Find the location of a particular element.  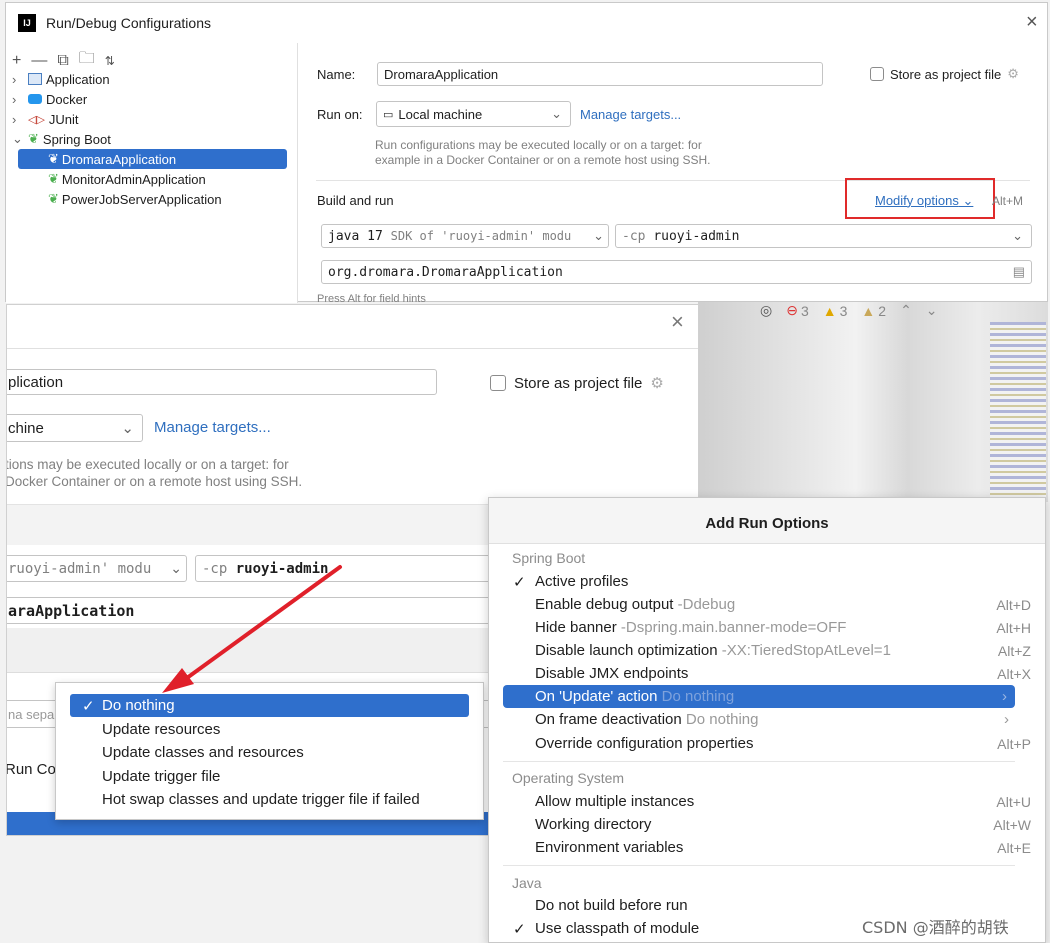

watermark: CSDN @酒醉的胡铁 is located at coordinates (935, 927).